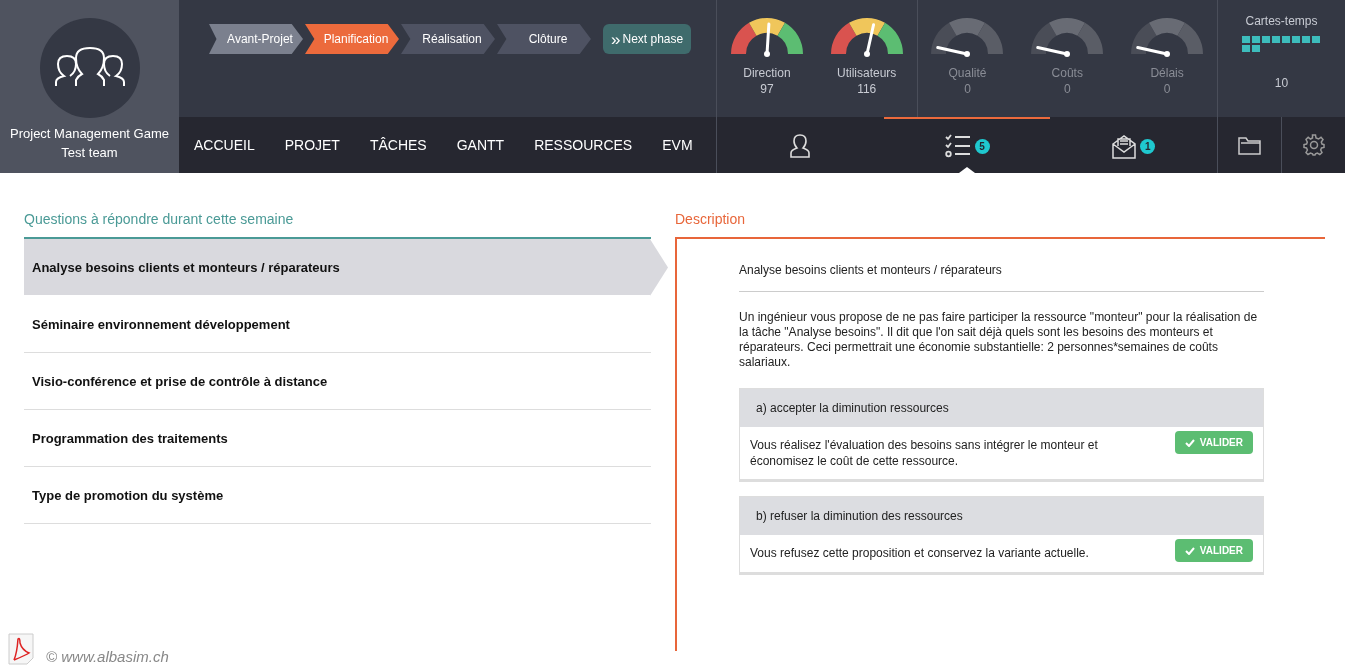 The width and height of the screenshot is (1345, 669). I want to click on mail-tab: 1, so click(1133, 145).